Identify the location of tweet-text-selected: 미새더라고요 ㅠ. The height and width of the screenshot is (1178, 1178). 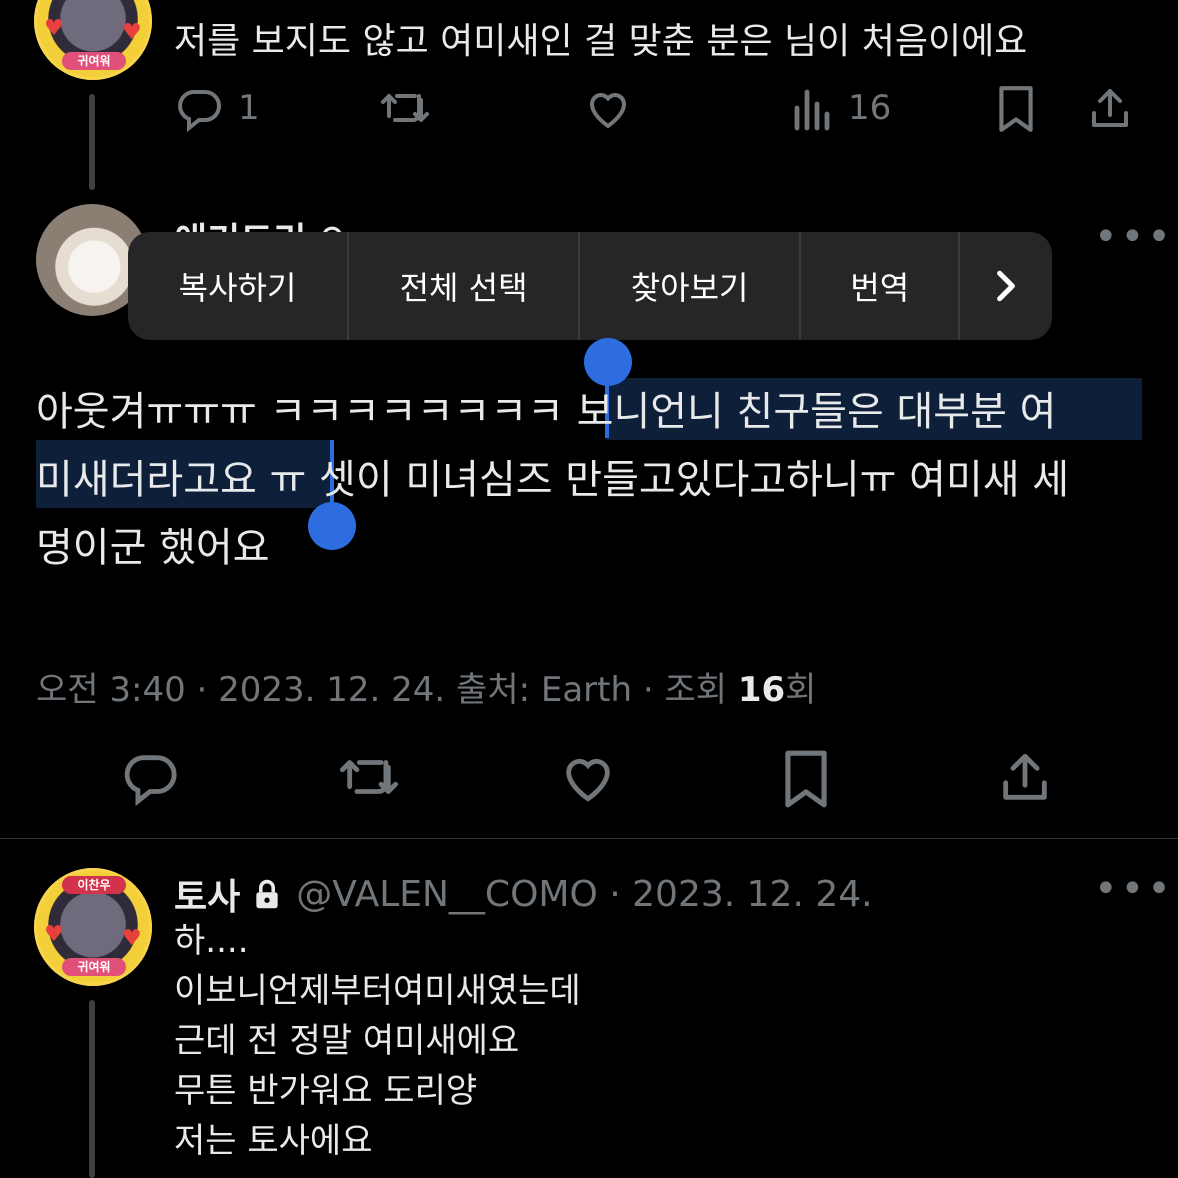
(171, 480).